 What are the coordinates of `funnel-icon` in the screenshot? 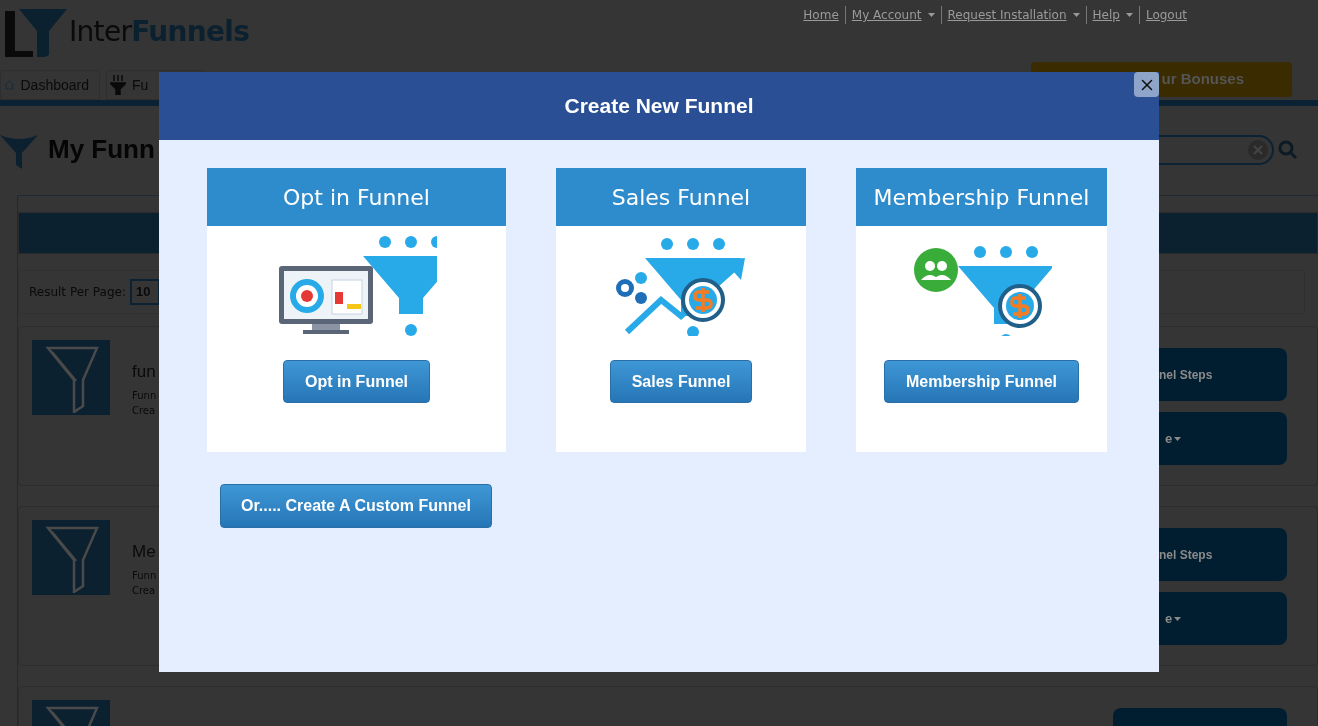 It's located at (118, 85).